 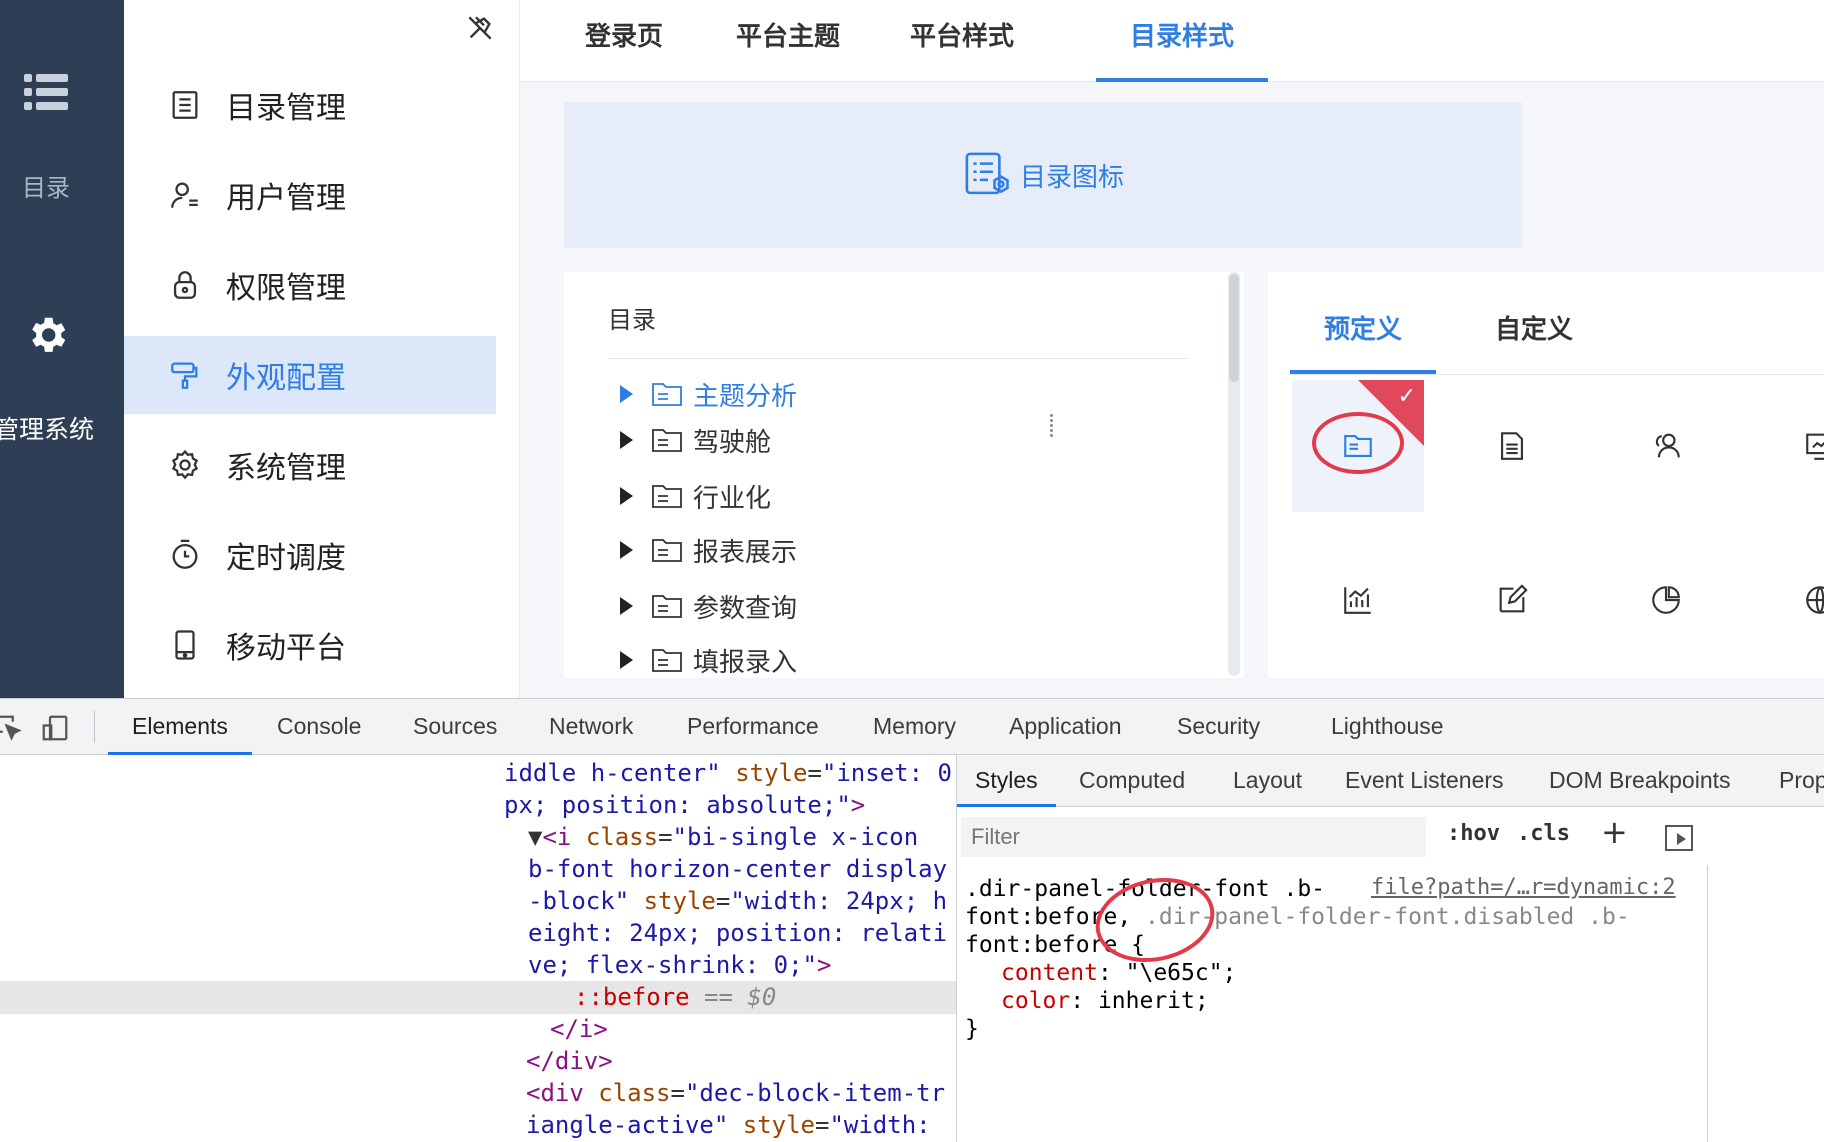 What do you see at coordinates (742, 869) in the screenshot?
I see `dom-line: b-font horizon-center display` at bounding box center [742, 869].